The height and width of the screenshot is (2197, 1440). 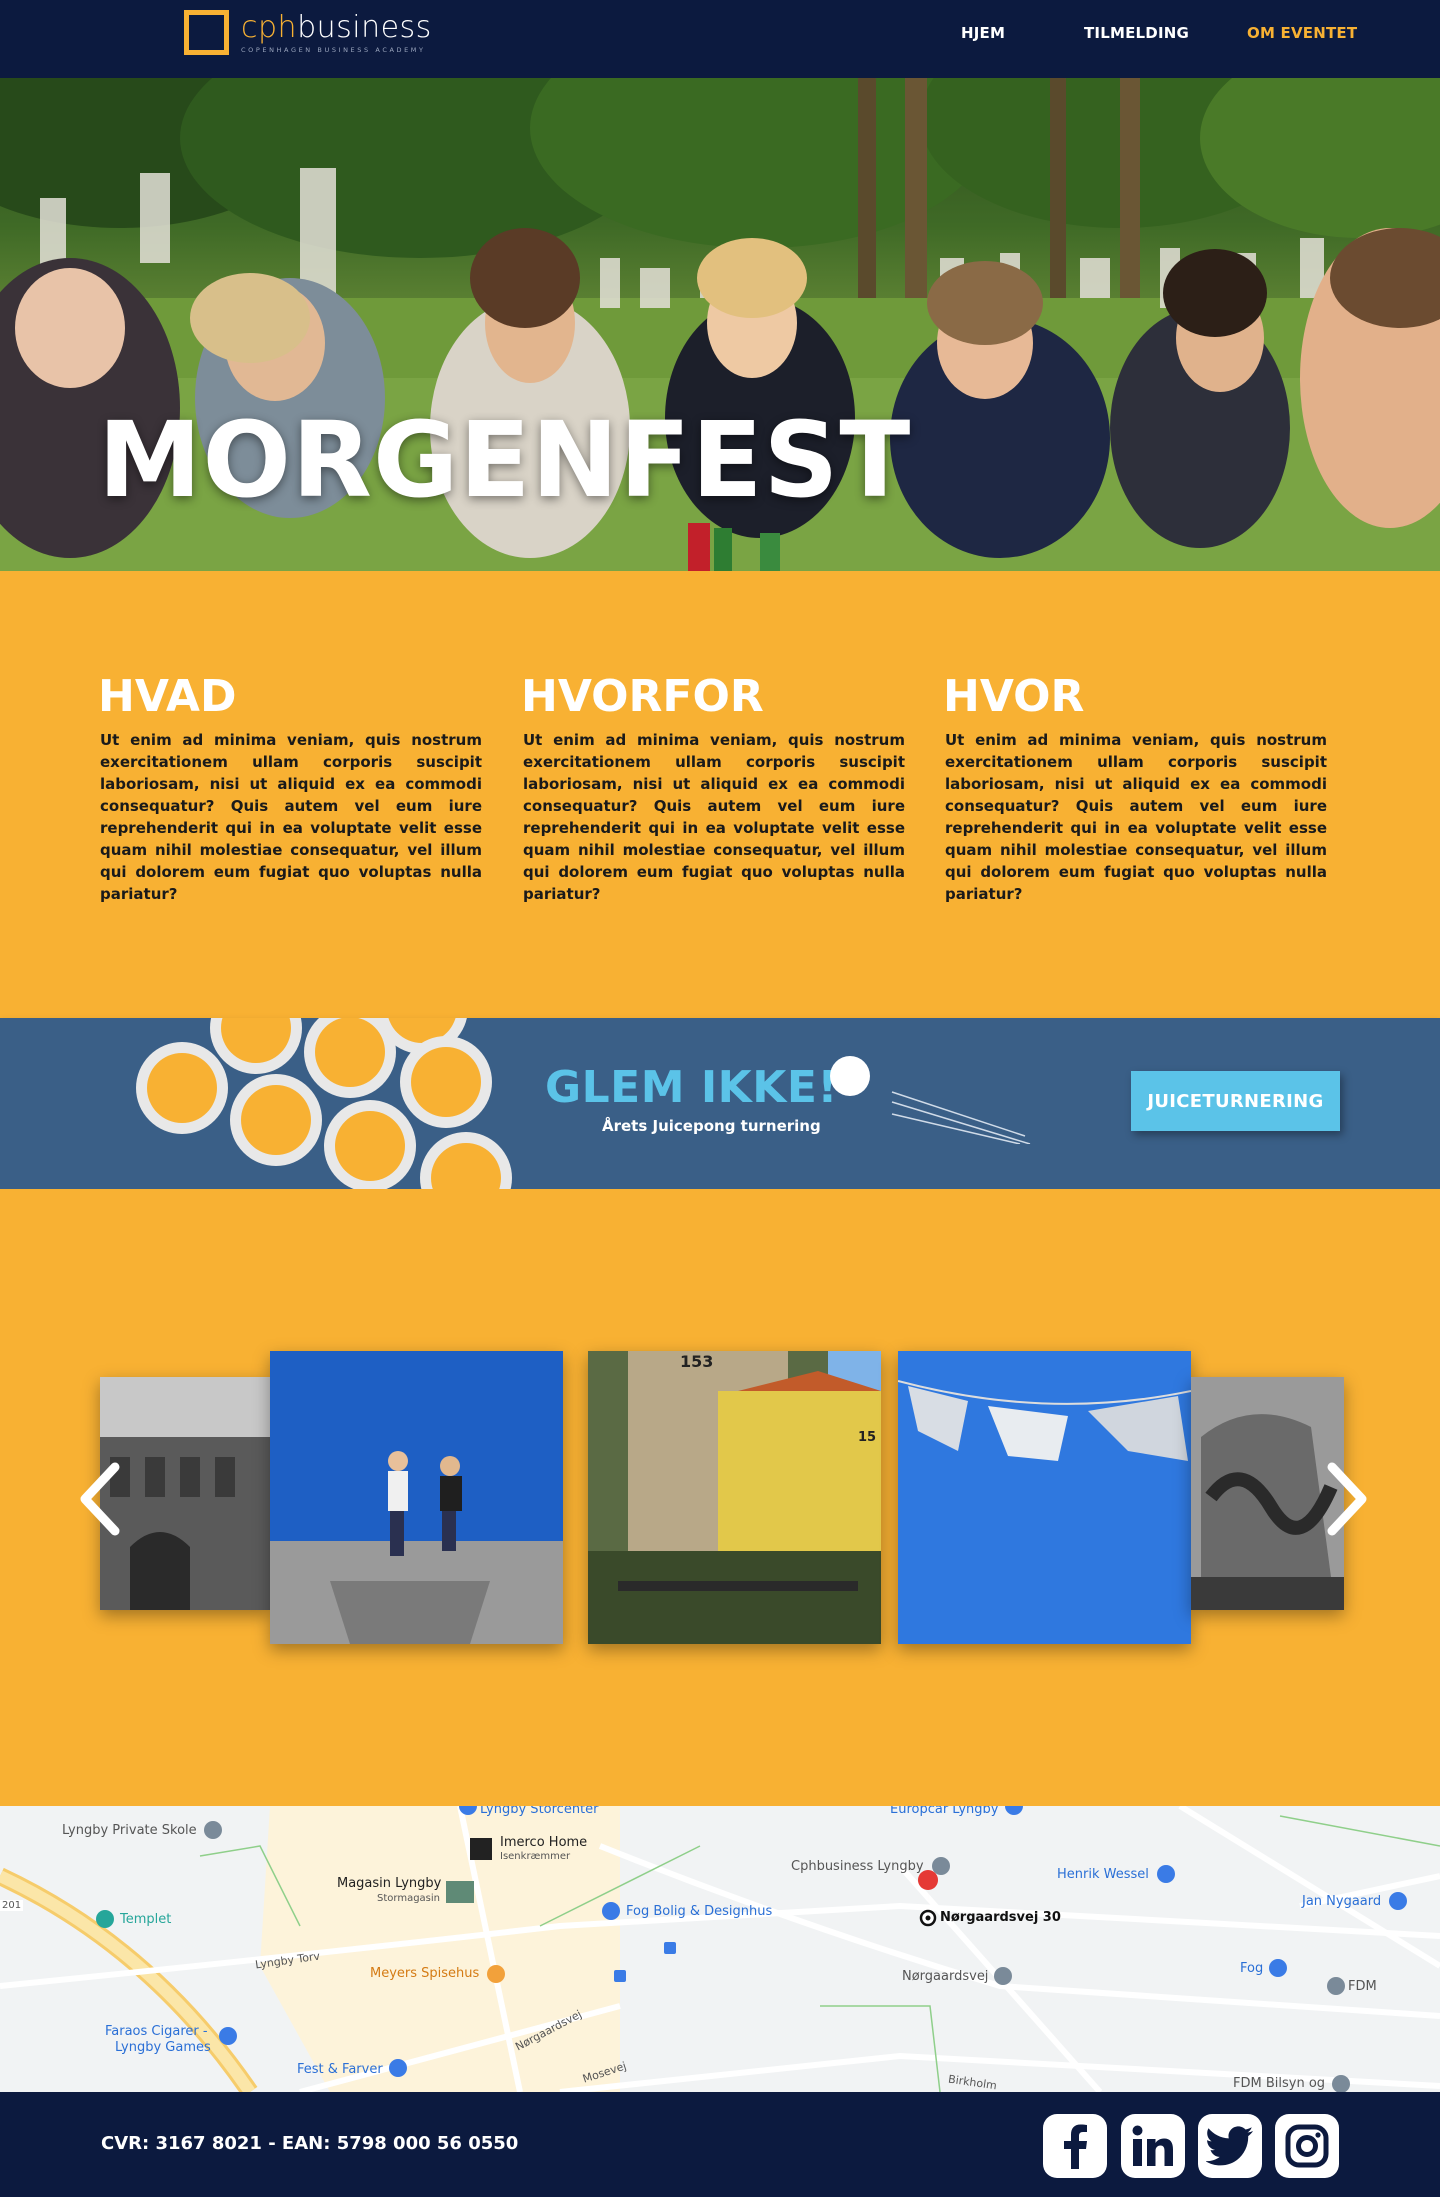 I want to click on nav-link-om-eventet: OM EVENTET, so click(x=1302, y=33).